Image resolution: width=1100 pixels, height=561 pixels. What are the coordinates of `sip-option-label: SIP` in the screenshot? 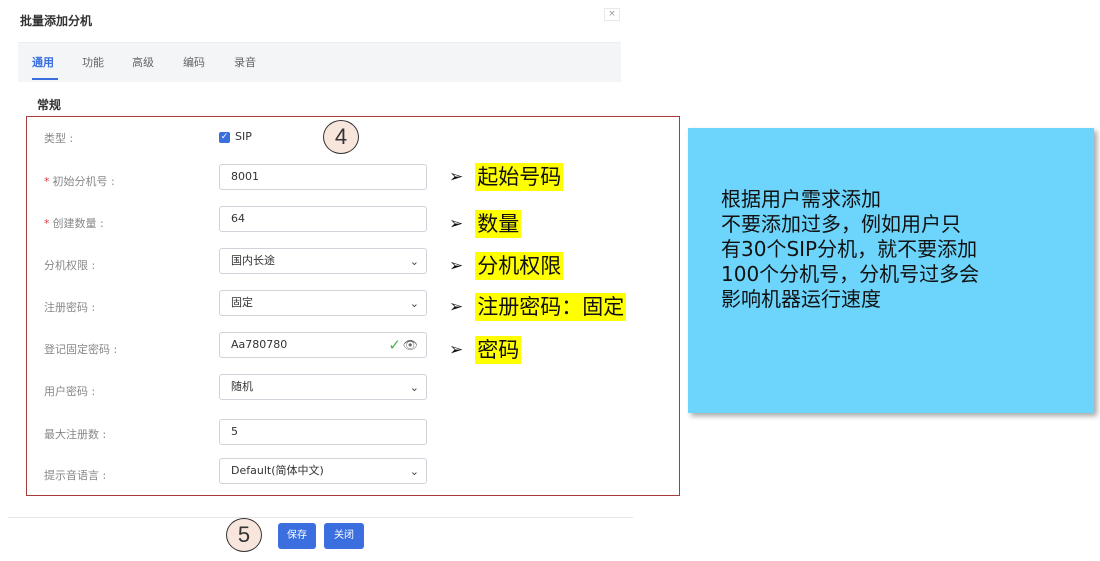 It's located at (243, 136).